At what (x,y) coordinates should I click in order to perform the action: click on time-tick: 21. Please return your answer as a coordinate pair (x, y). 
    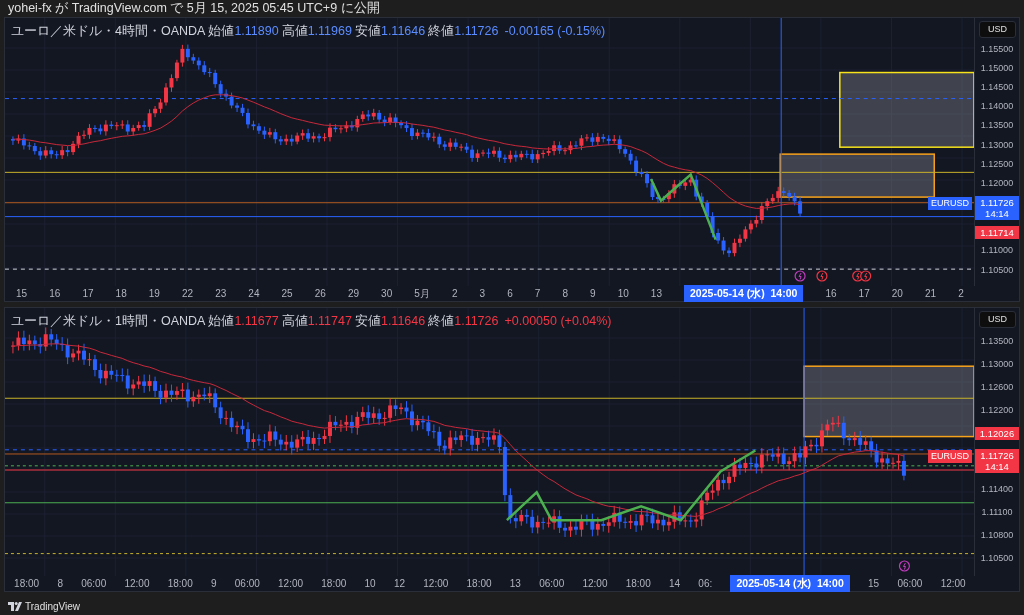
    Looking at the image, I should click on (930, 294).